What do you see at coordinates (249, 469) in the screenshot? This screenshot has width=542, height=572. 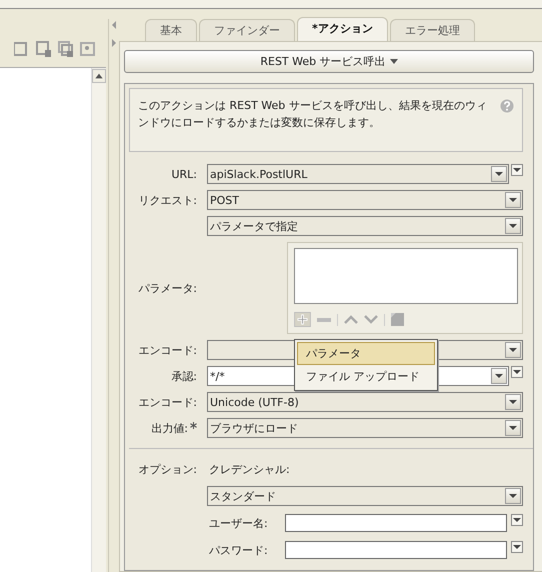 I see `field-label: クレデンシャル:` at bounding box center [249, 469].